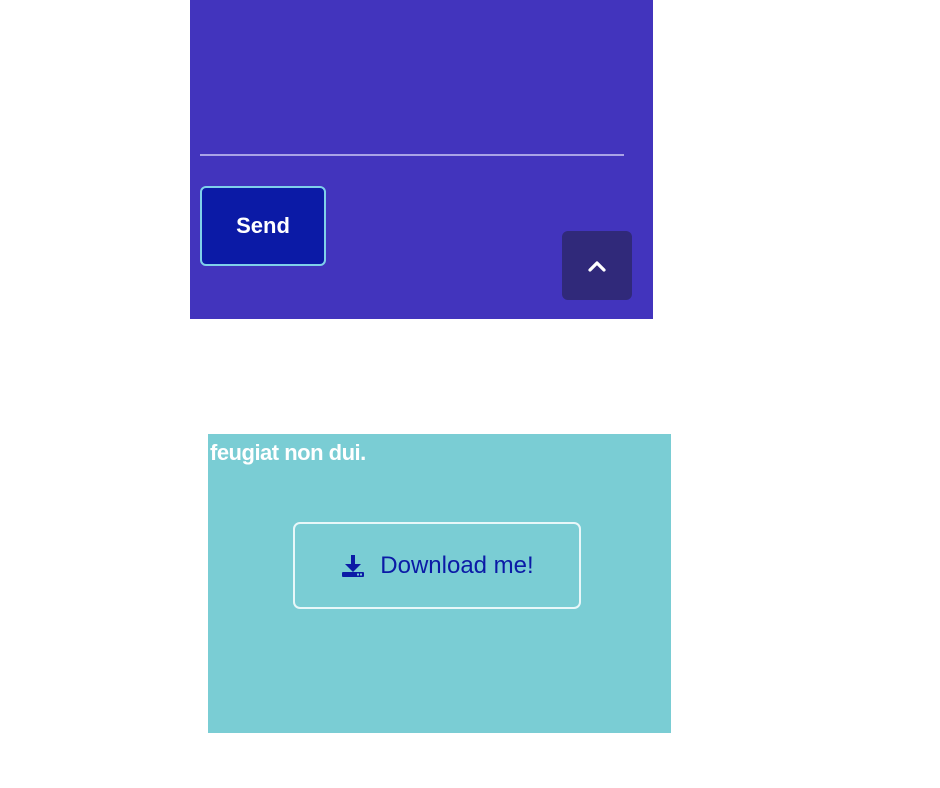  I want to click on chevron-up-icon, so click(597, 266).